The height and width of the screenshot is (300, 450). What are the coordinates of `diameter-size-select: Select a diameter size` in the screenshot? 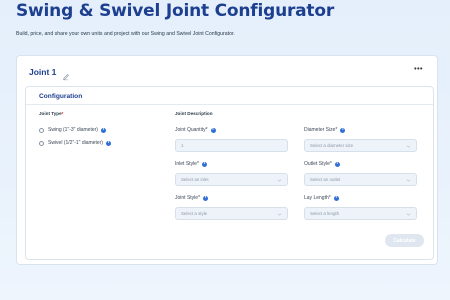 It's located at (360, 145).